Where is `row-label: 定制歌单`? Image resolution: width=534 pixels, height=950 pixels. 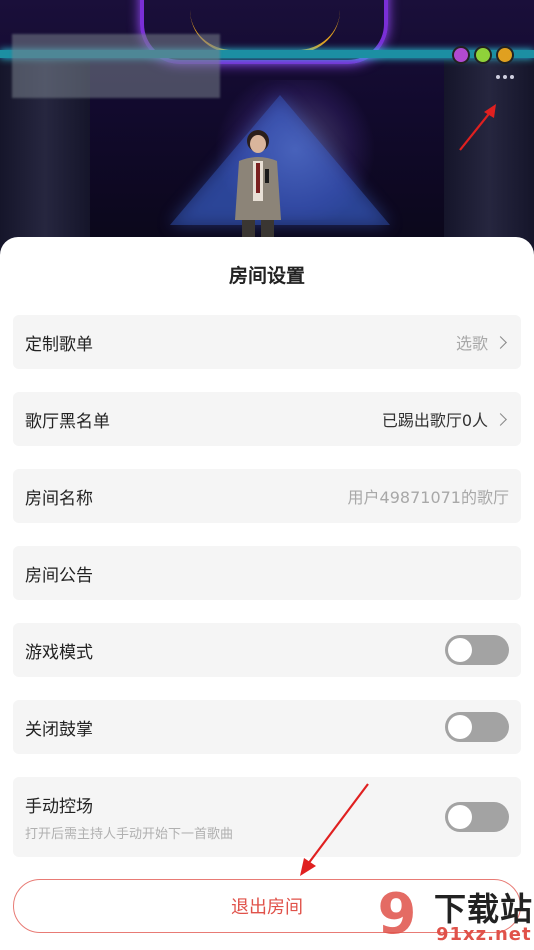 row-label: 定制歌单 is located at coordinates (59, 344).